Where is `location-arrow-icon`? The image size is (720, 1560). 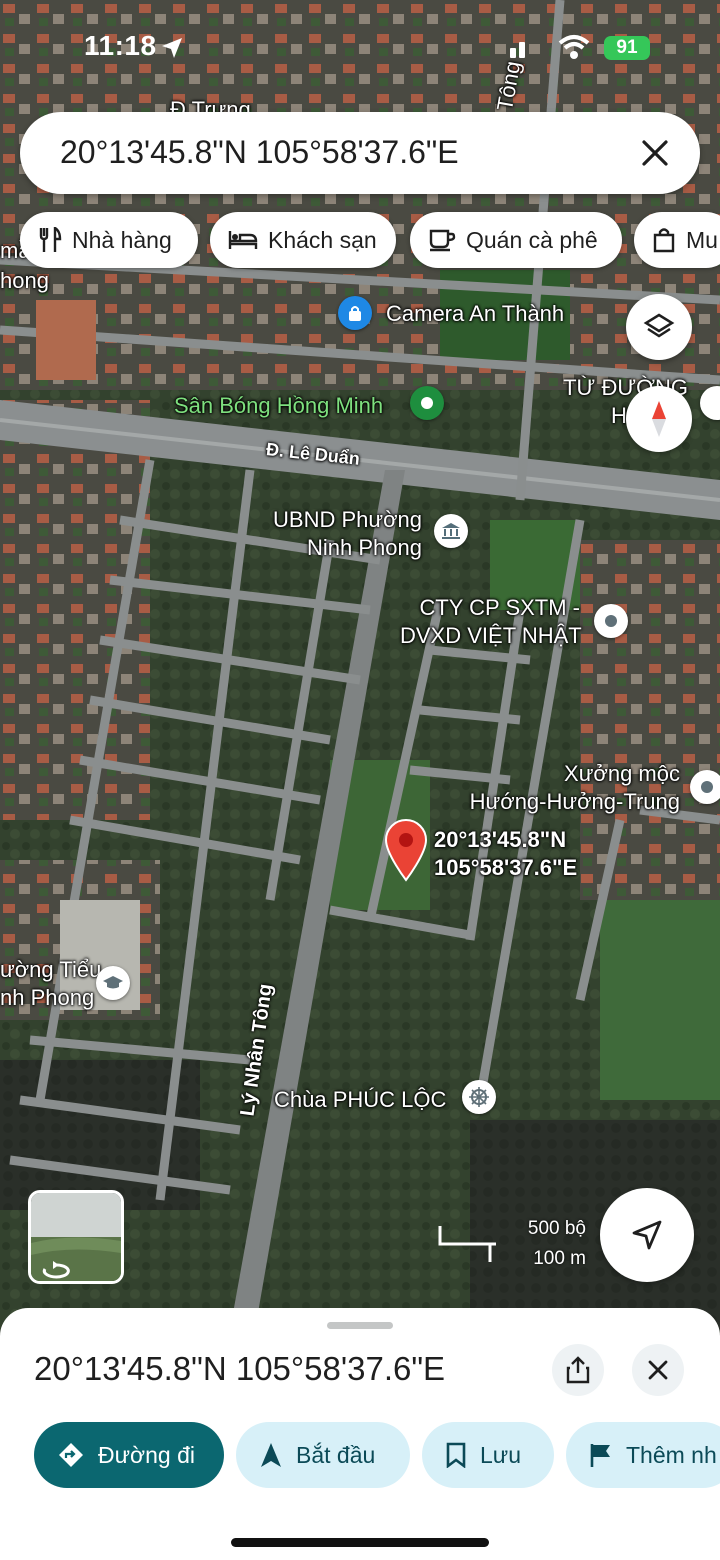
location-arrow-icon is located at coordinates (172, 48).